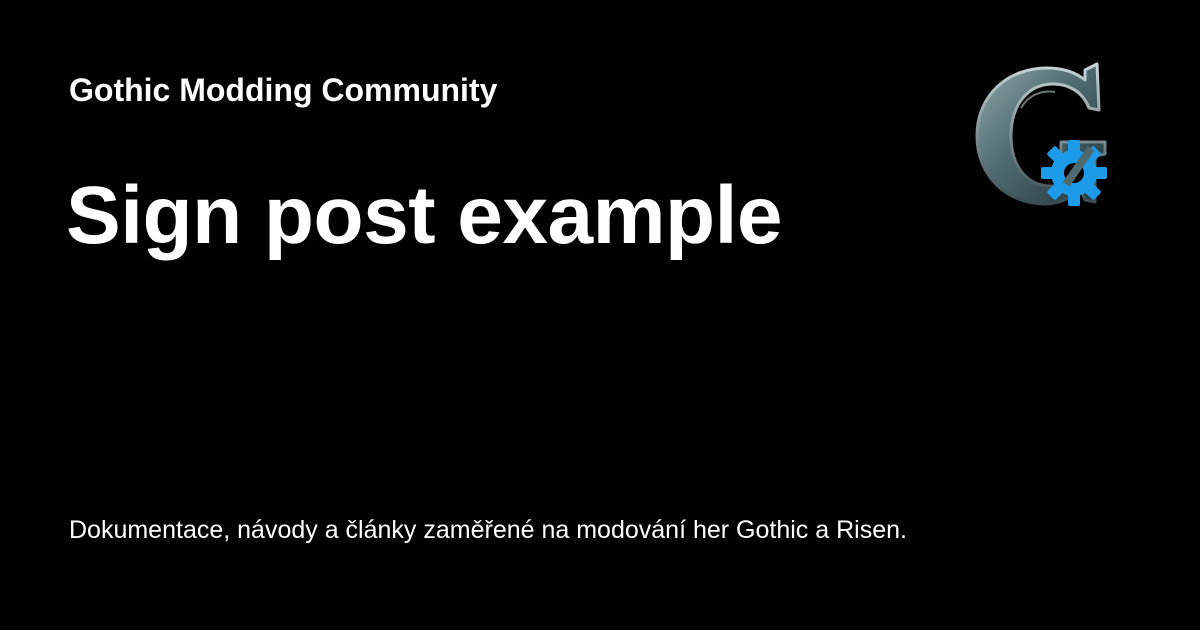 The height and width of the screenshot is (630, 1200). I want to click on site-name: Gothic Modding Community, so click(283, 90).